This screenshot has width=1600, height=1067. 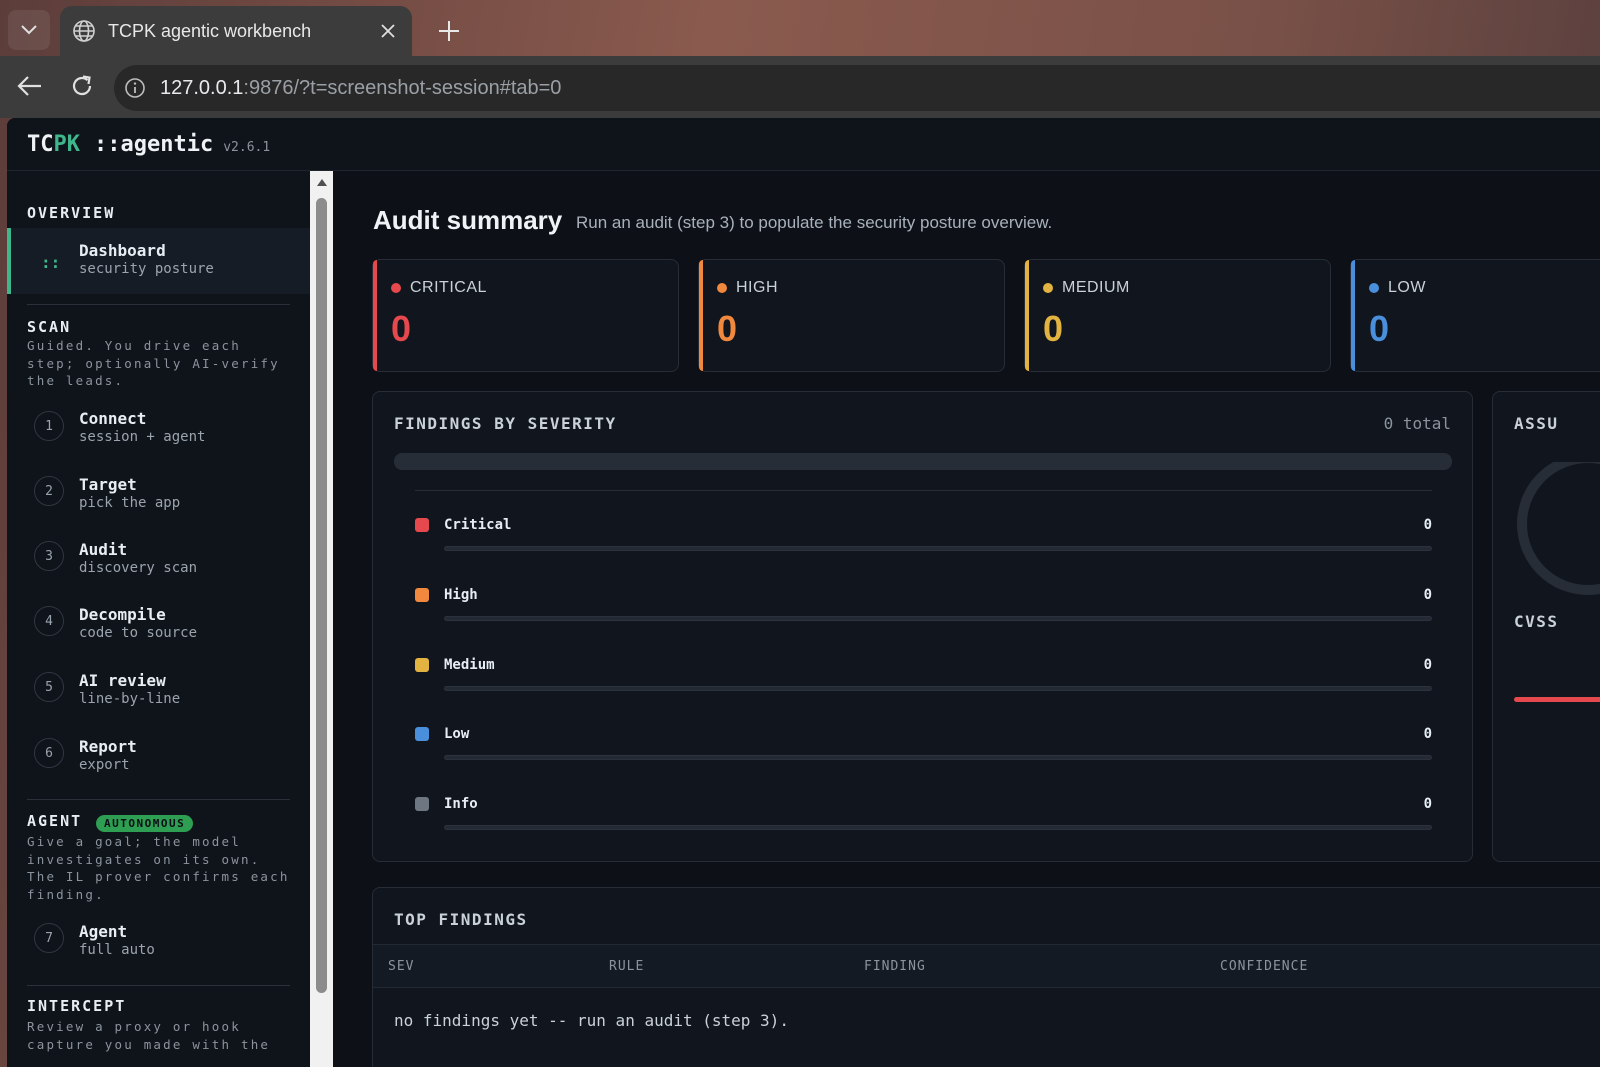 What do you see at coordinates (71, 213) in the screenshot?
I see `section-heading-overview: OVERVIEW` at bounding box center [71, 213].